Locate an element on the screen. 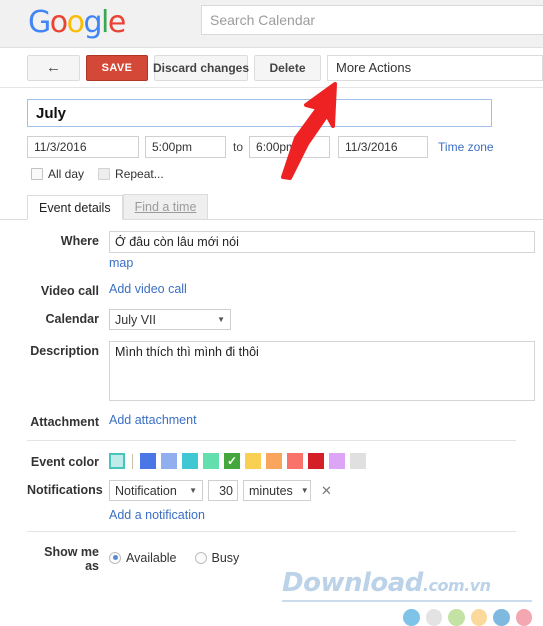 This screenshot has width=543, height=626. app-header: Google is located at coordinates (271, 24).